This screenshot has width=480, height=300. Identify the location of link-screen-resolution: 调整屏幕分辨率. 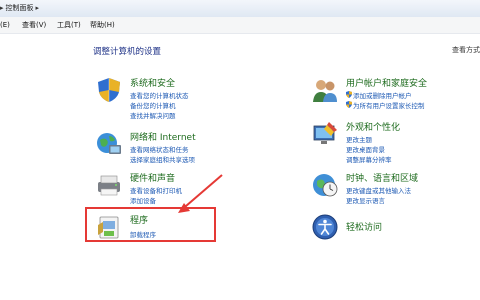
(369, 159).